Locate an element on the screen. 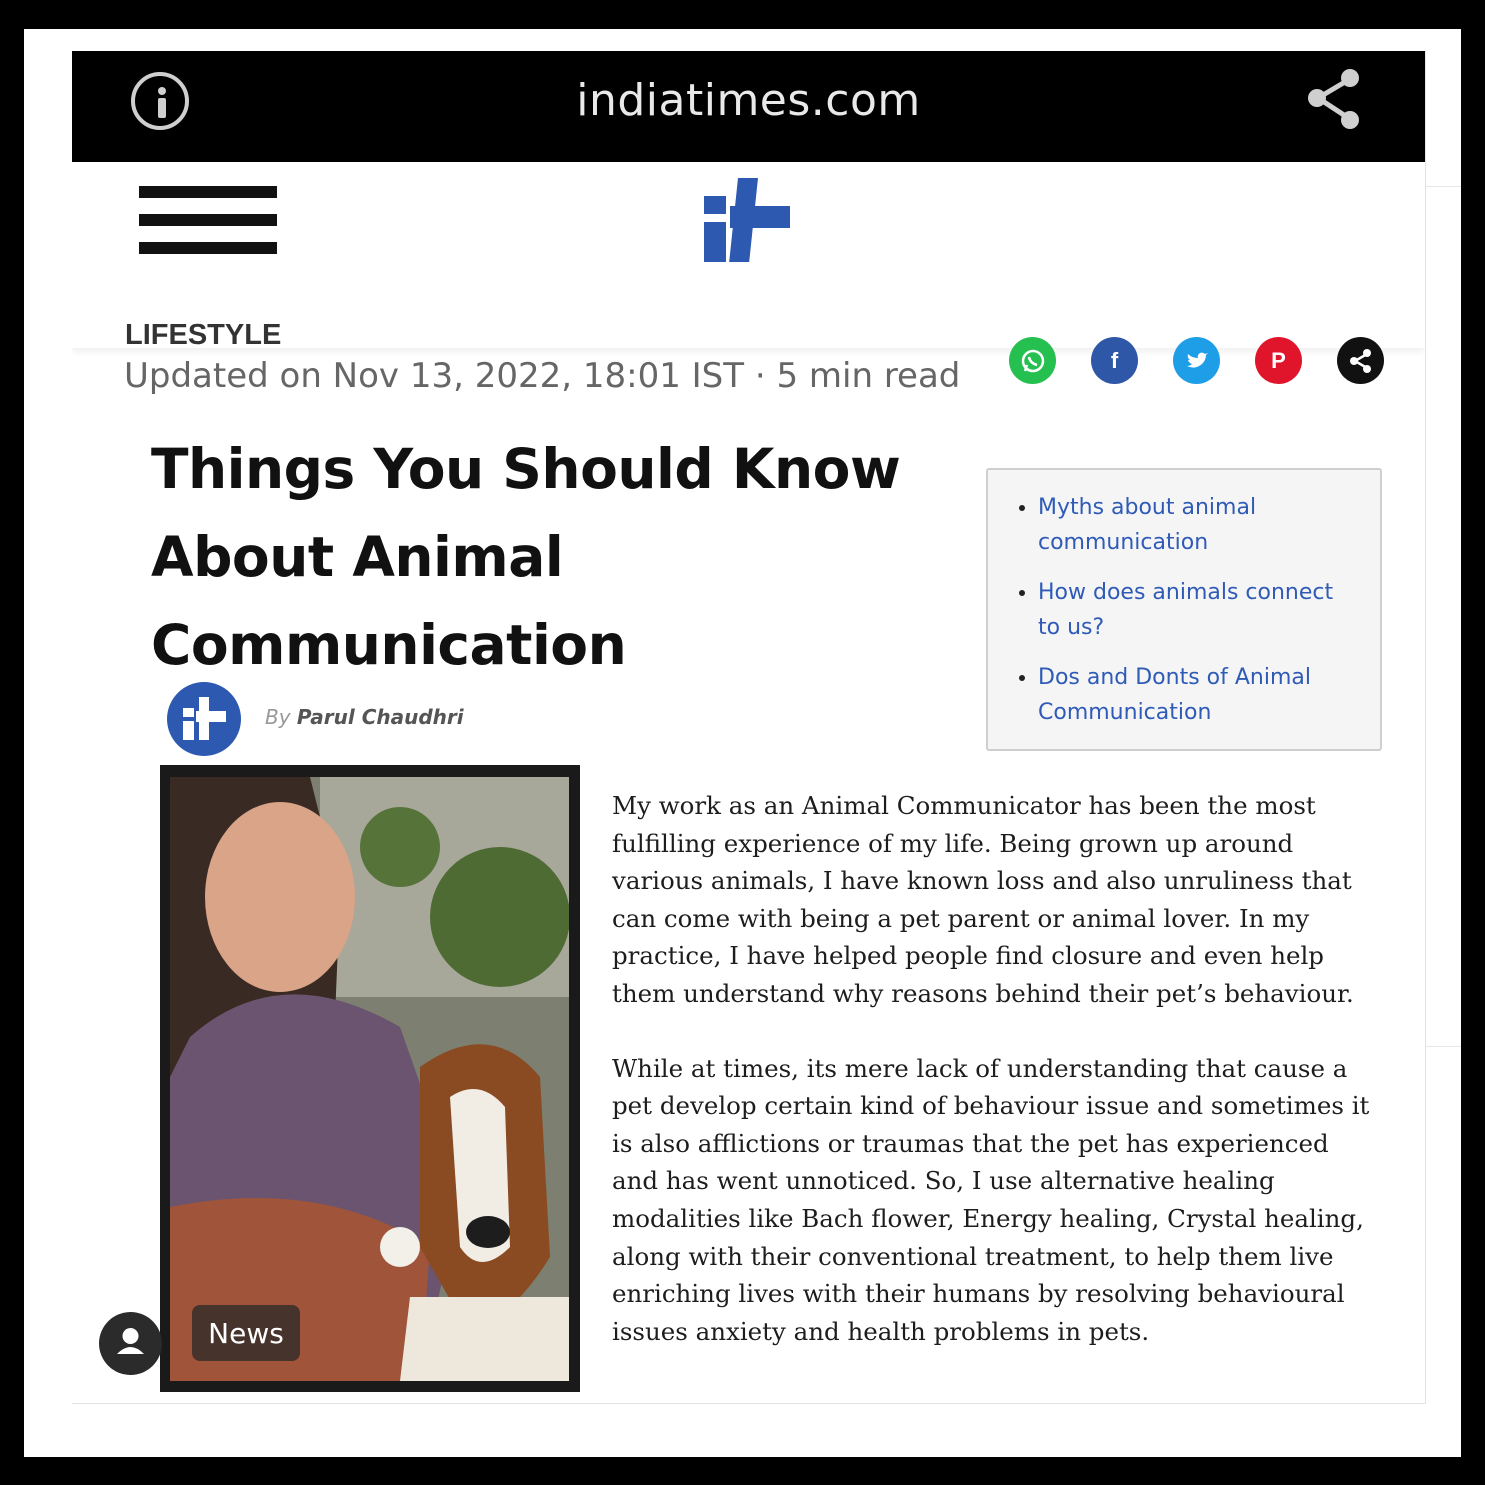 This screenshot has height=1485, width=1485. browser-url-bar: indiatimes.com is located at coordinates (748, 106).